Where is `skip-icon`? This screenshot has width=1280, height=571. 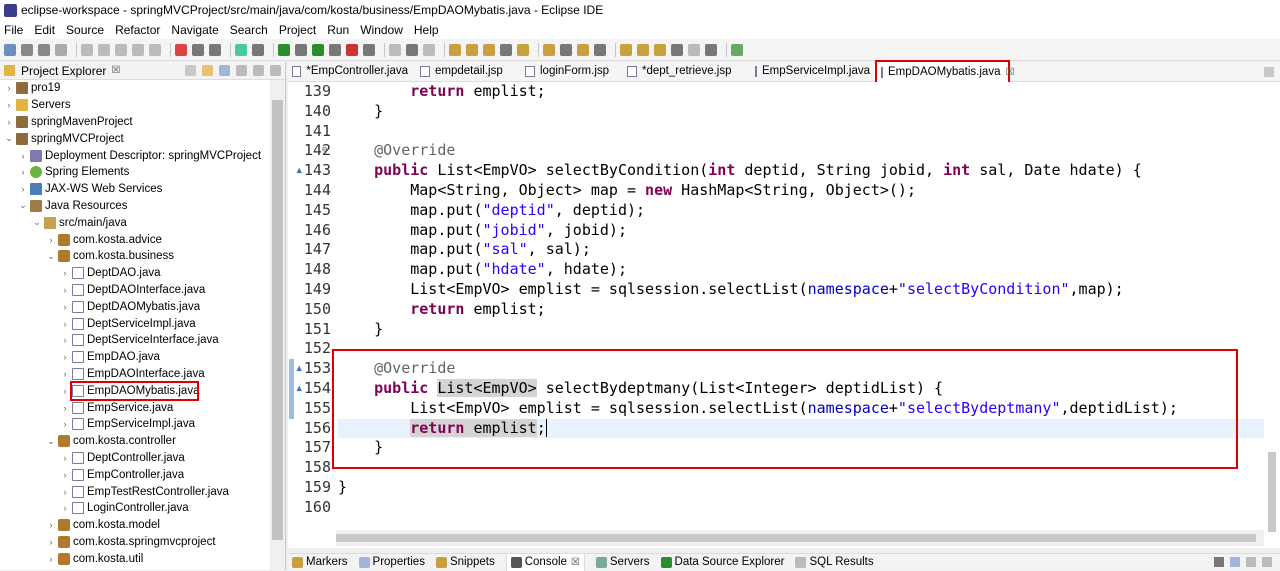 skip-icon is located at coordinates (121, 49).